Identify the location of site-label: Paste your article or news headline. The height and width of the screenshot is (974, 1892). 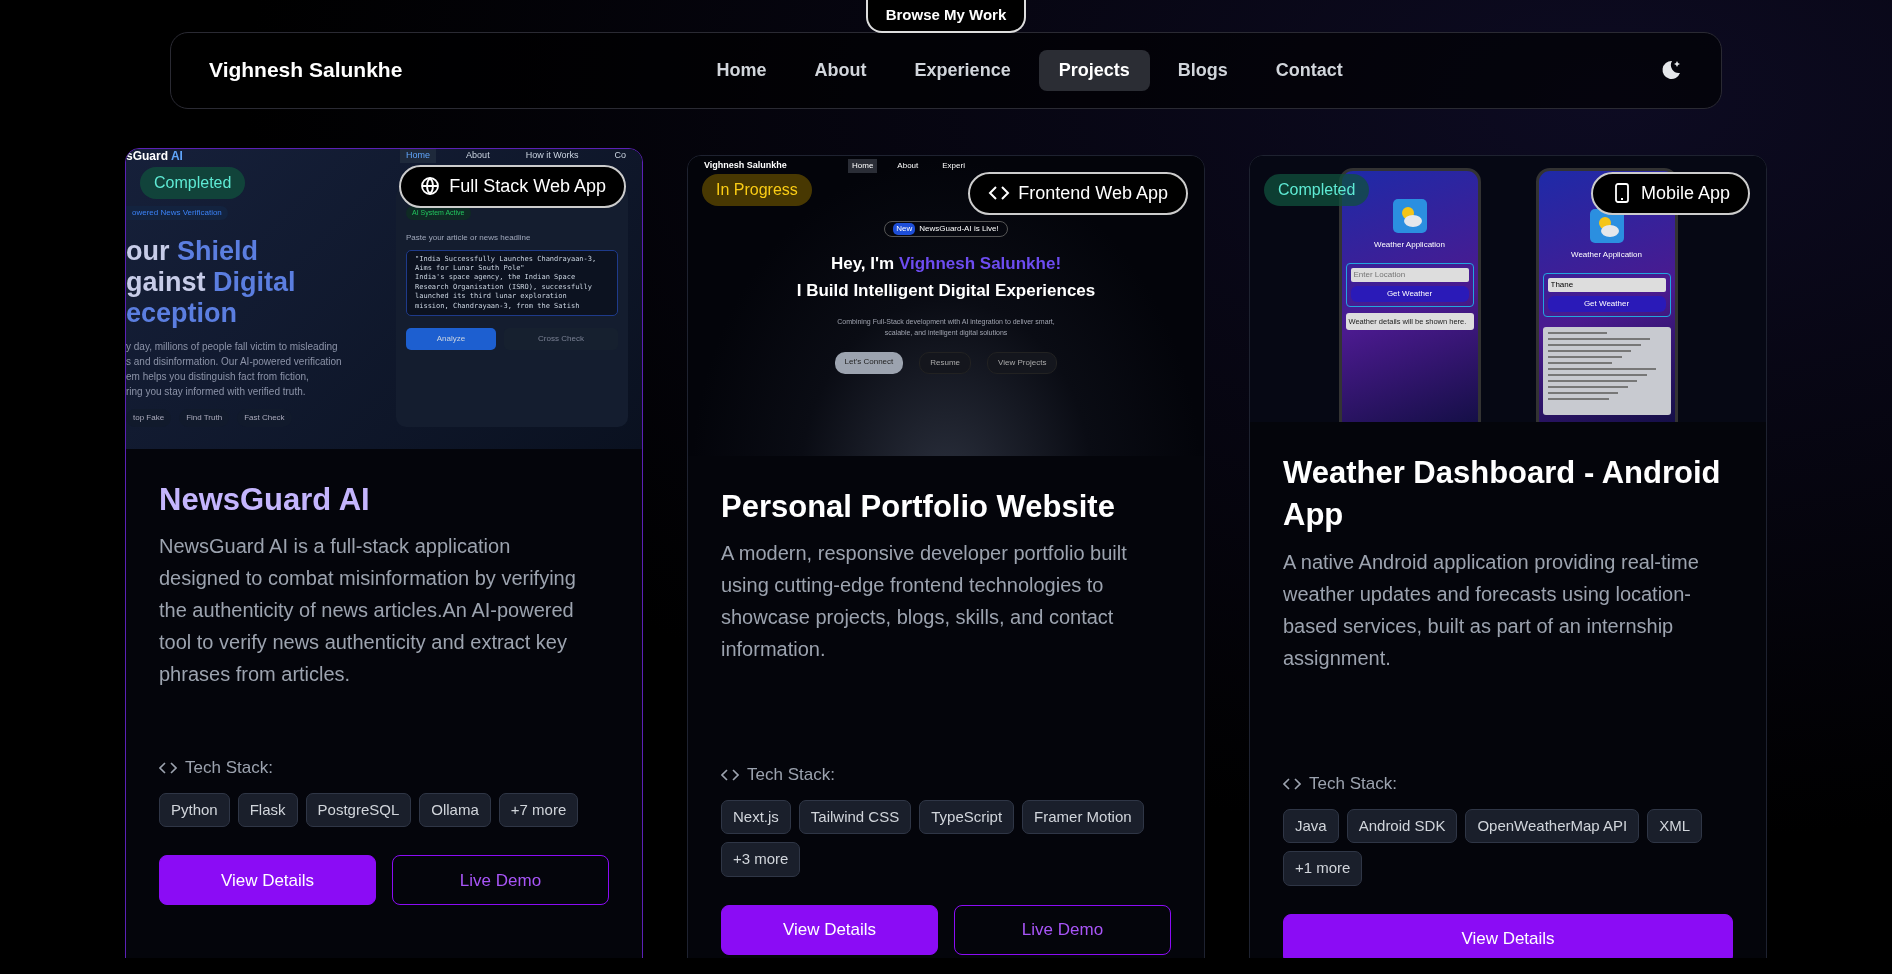
(469, 237).